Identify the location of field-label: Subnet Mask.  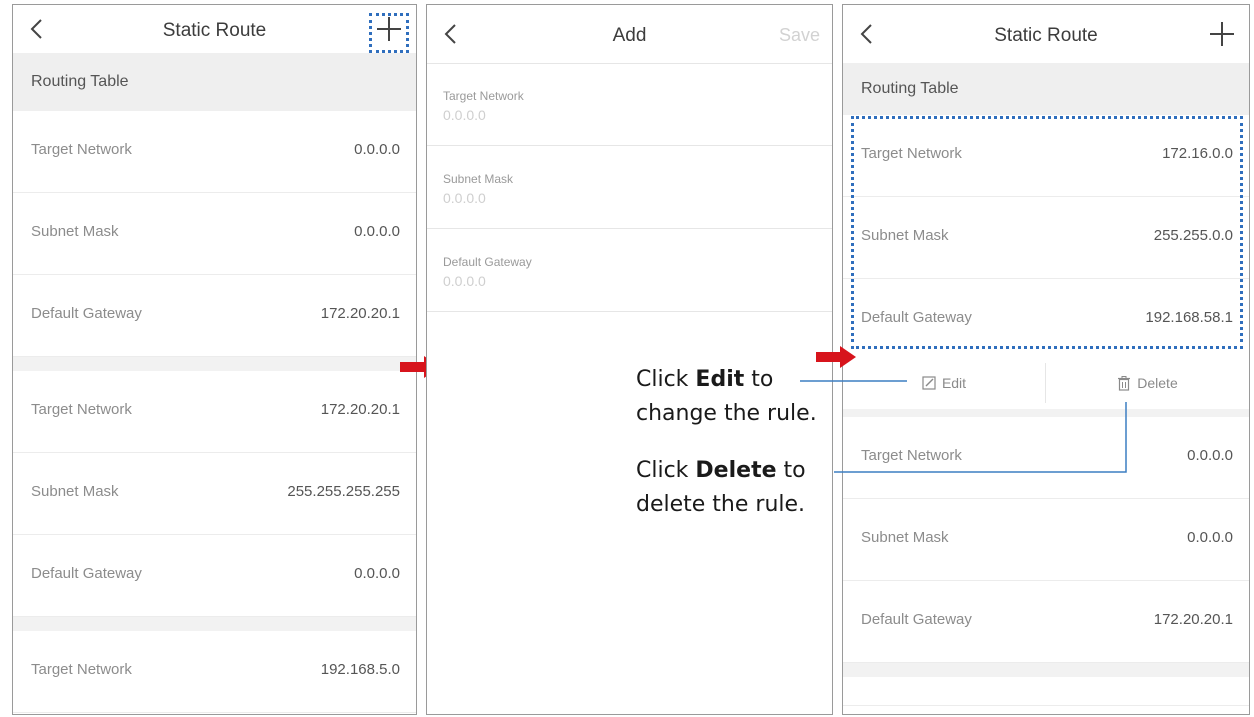
(478, 179).